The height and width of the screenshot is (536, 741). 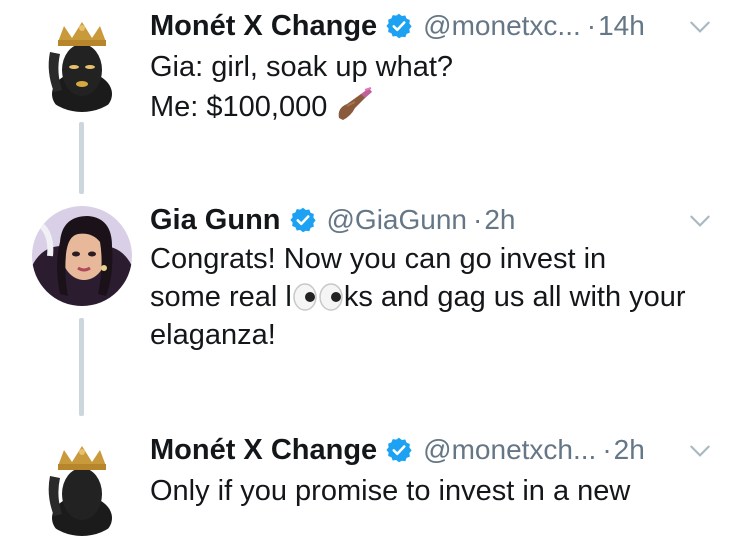 I want to click on tweet-text-segment: ks and gag us all with your, so click(x=514, y=297).